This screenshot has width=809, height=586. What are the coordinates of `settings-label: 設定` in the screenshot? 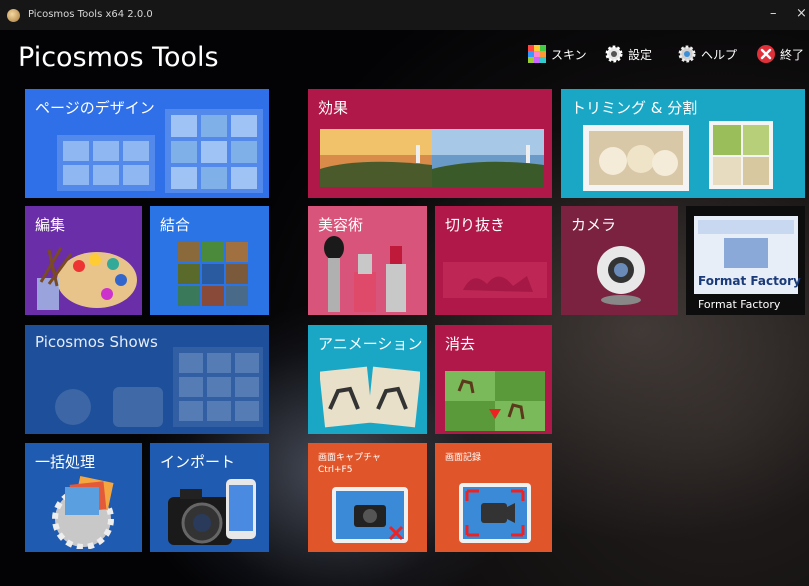 It's located at (640, 54).